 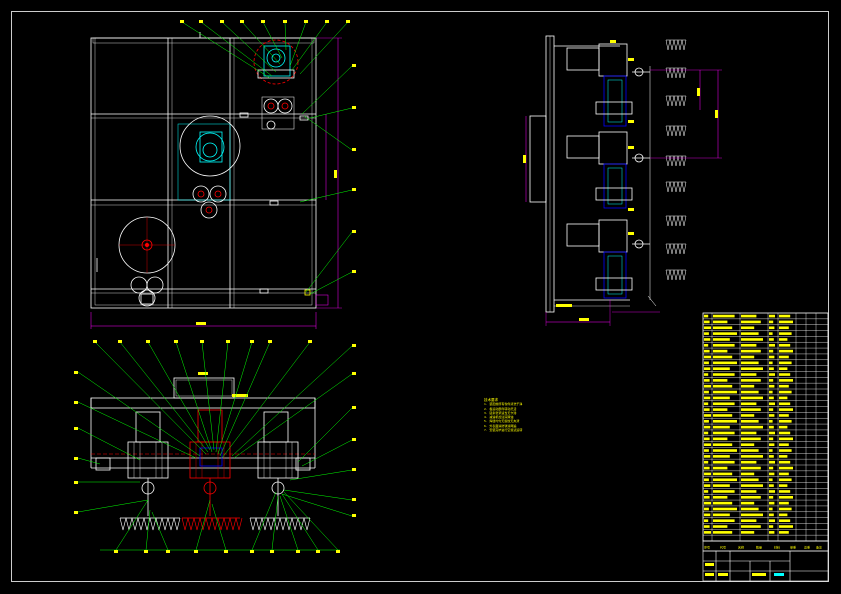 I want to click on parts-list-header-label: 序号, so click(x=707, y=547).